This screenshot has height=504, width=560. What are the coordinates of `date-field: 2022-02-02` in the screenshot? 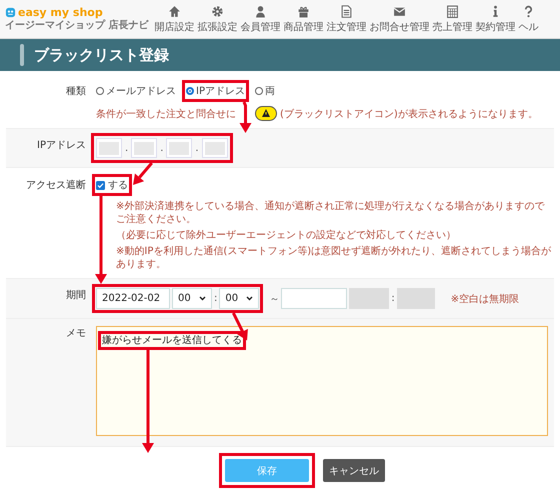 It's located at (133, 298).